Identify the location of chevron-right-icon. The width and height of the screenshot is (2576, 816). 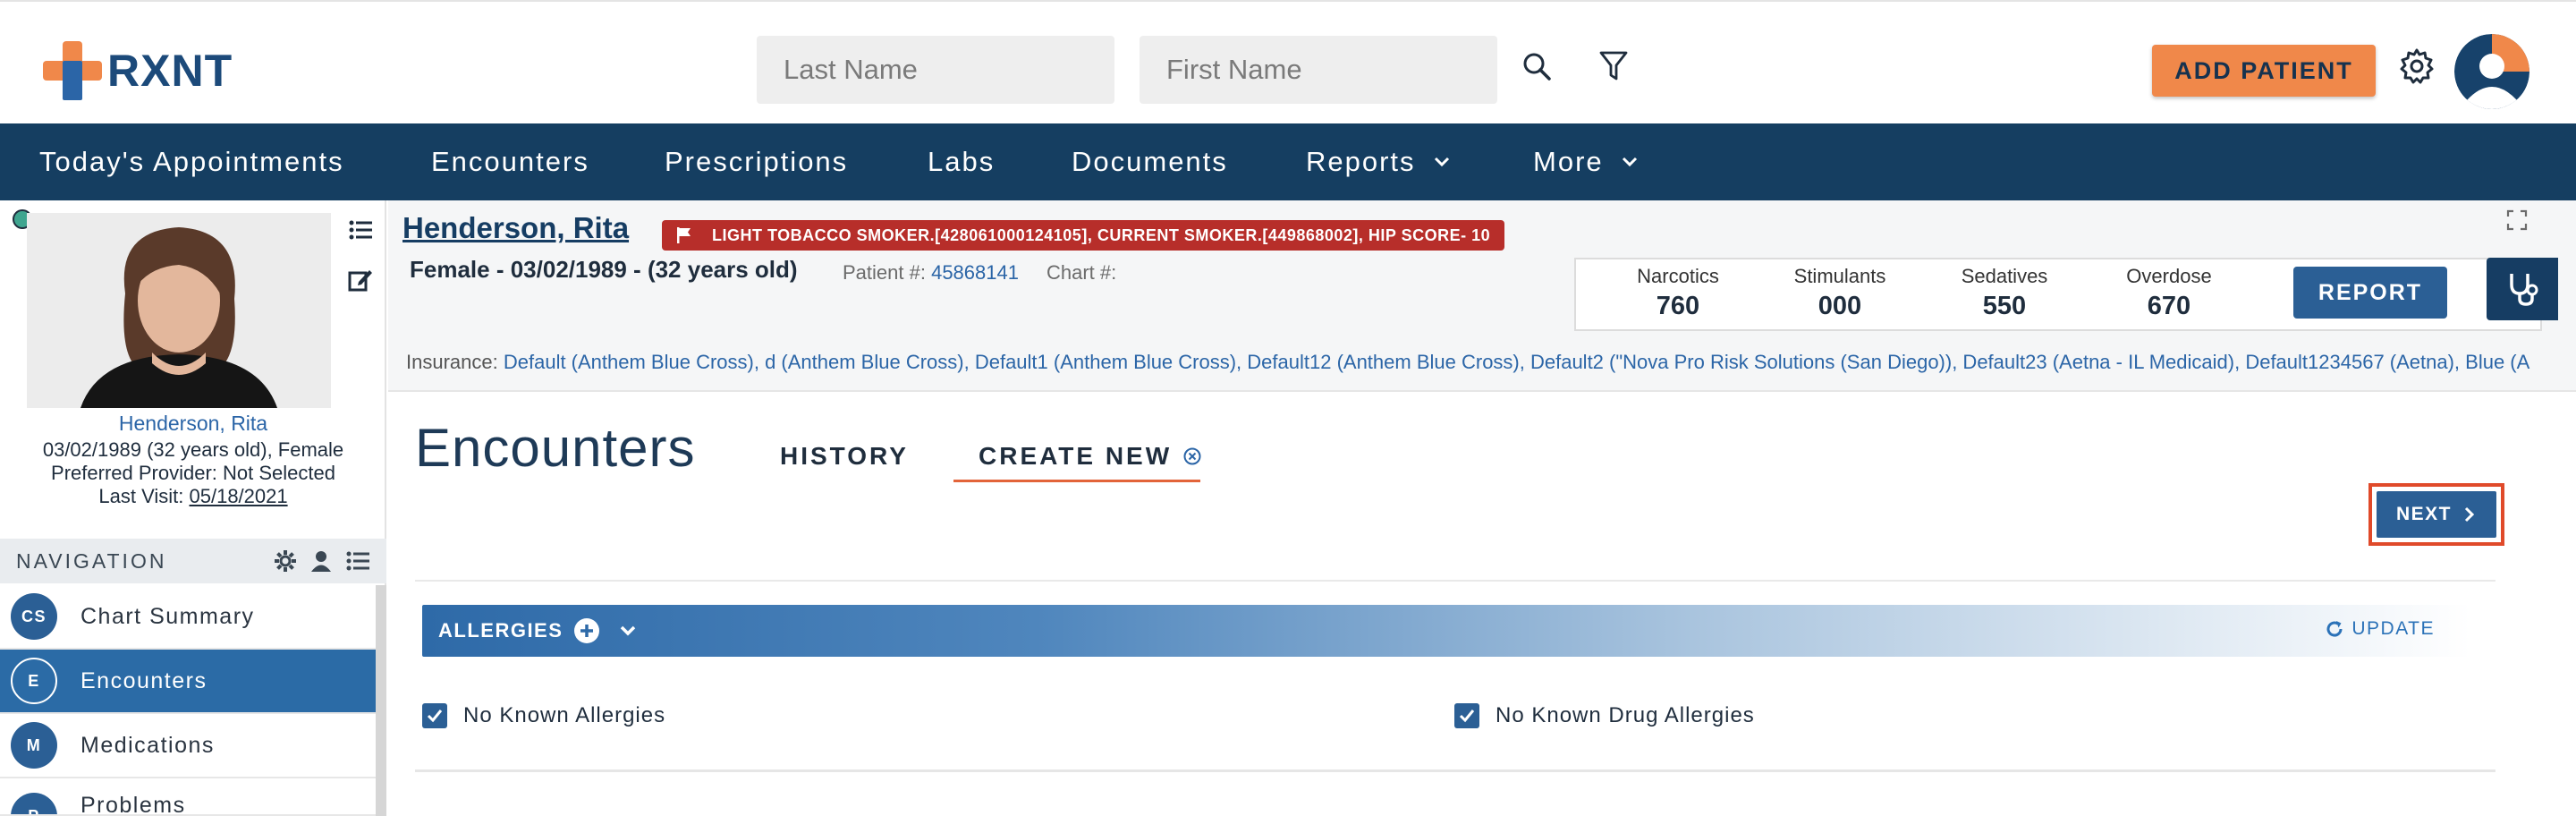
(2469, 514).